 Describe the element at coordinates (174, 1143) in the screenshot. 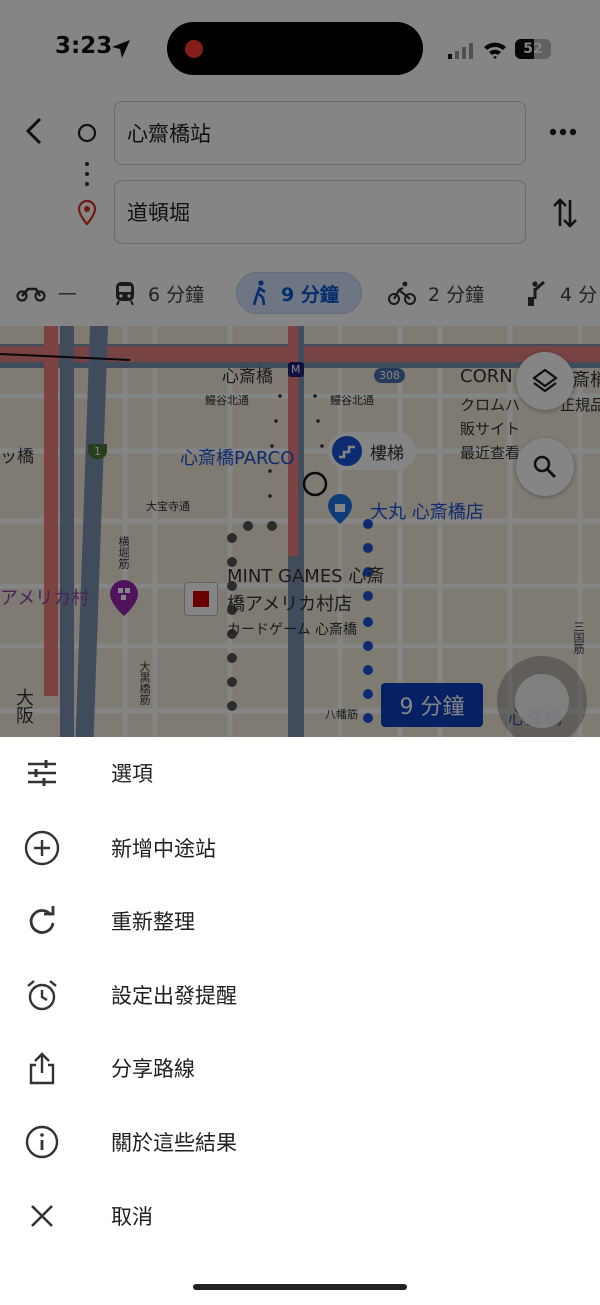

I see `menu-label: 關於這些結果` at that location.